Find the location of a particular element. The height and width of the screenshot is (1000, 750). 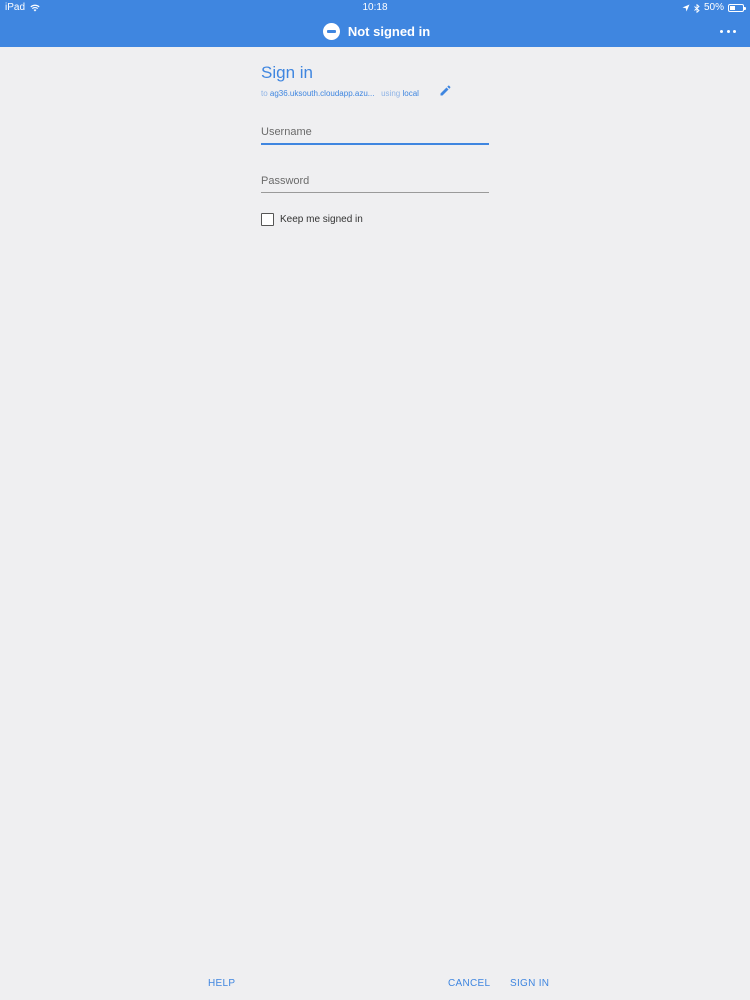

location-arrow-icon is located at coordinates (686, 8).